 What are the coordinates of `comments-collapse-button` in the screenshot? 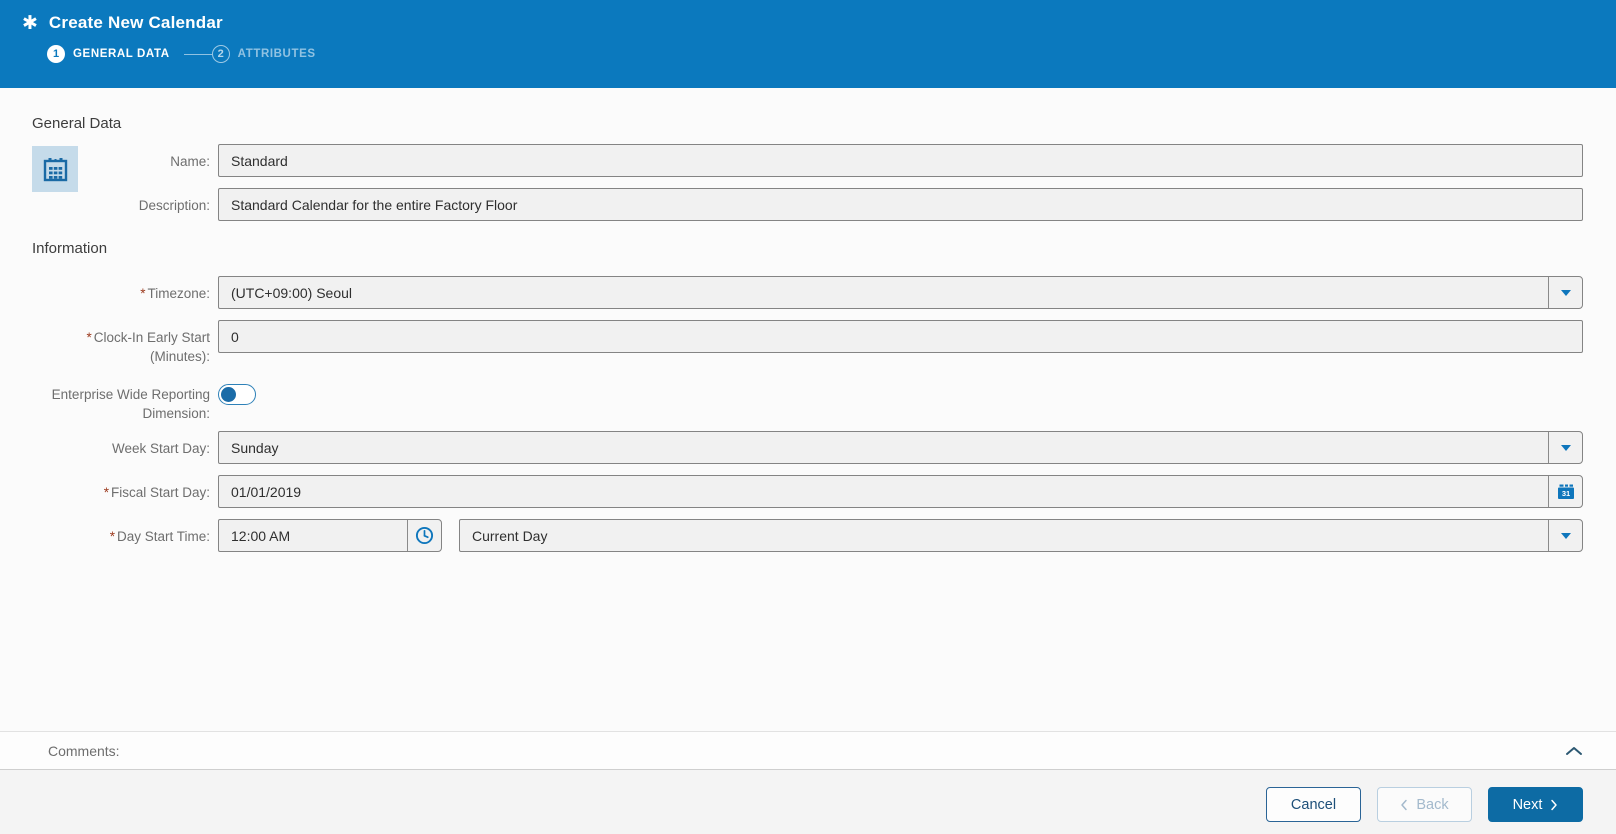 It's located at (1574, 751).